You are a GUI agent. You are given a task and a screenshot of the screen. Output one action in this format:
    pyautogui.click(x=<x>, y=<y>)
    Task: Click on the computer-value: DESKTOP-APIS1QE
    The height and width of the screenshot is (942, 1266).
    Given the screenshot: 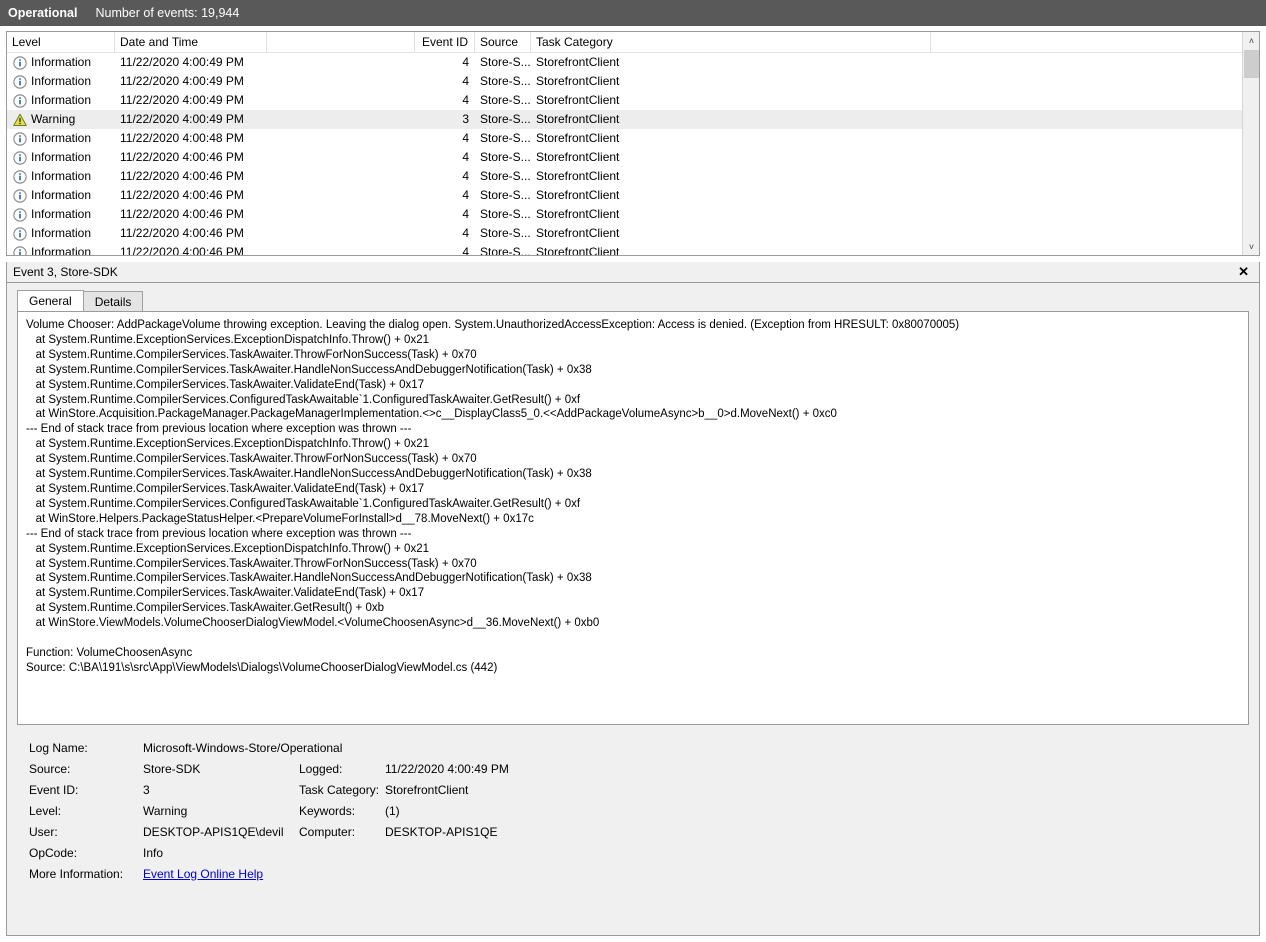 What is the action you would take?
    pyautogui.click(x=441, y=831)
    